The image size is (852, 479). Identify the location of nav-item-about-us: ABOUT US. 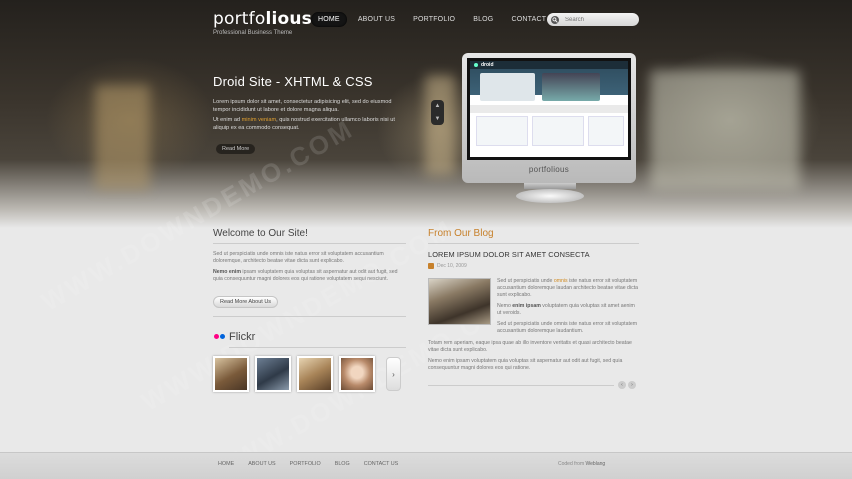
(376, 19).